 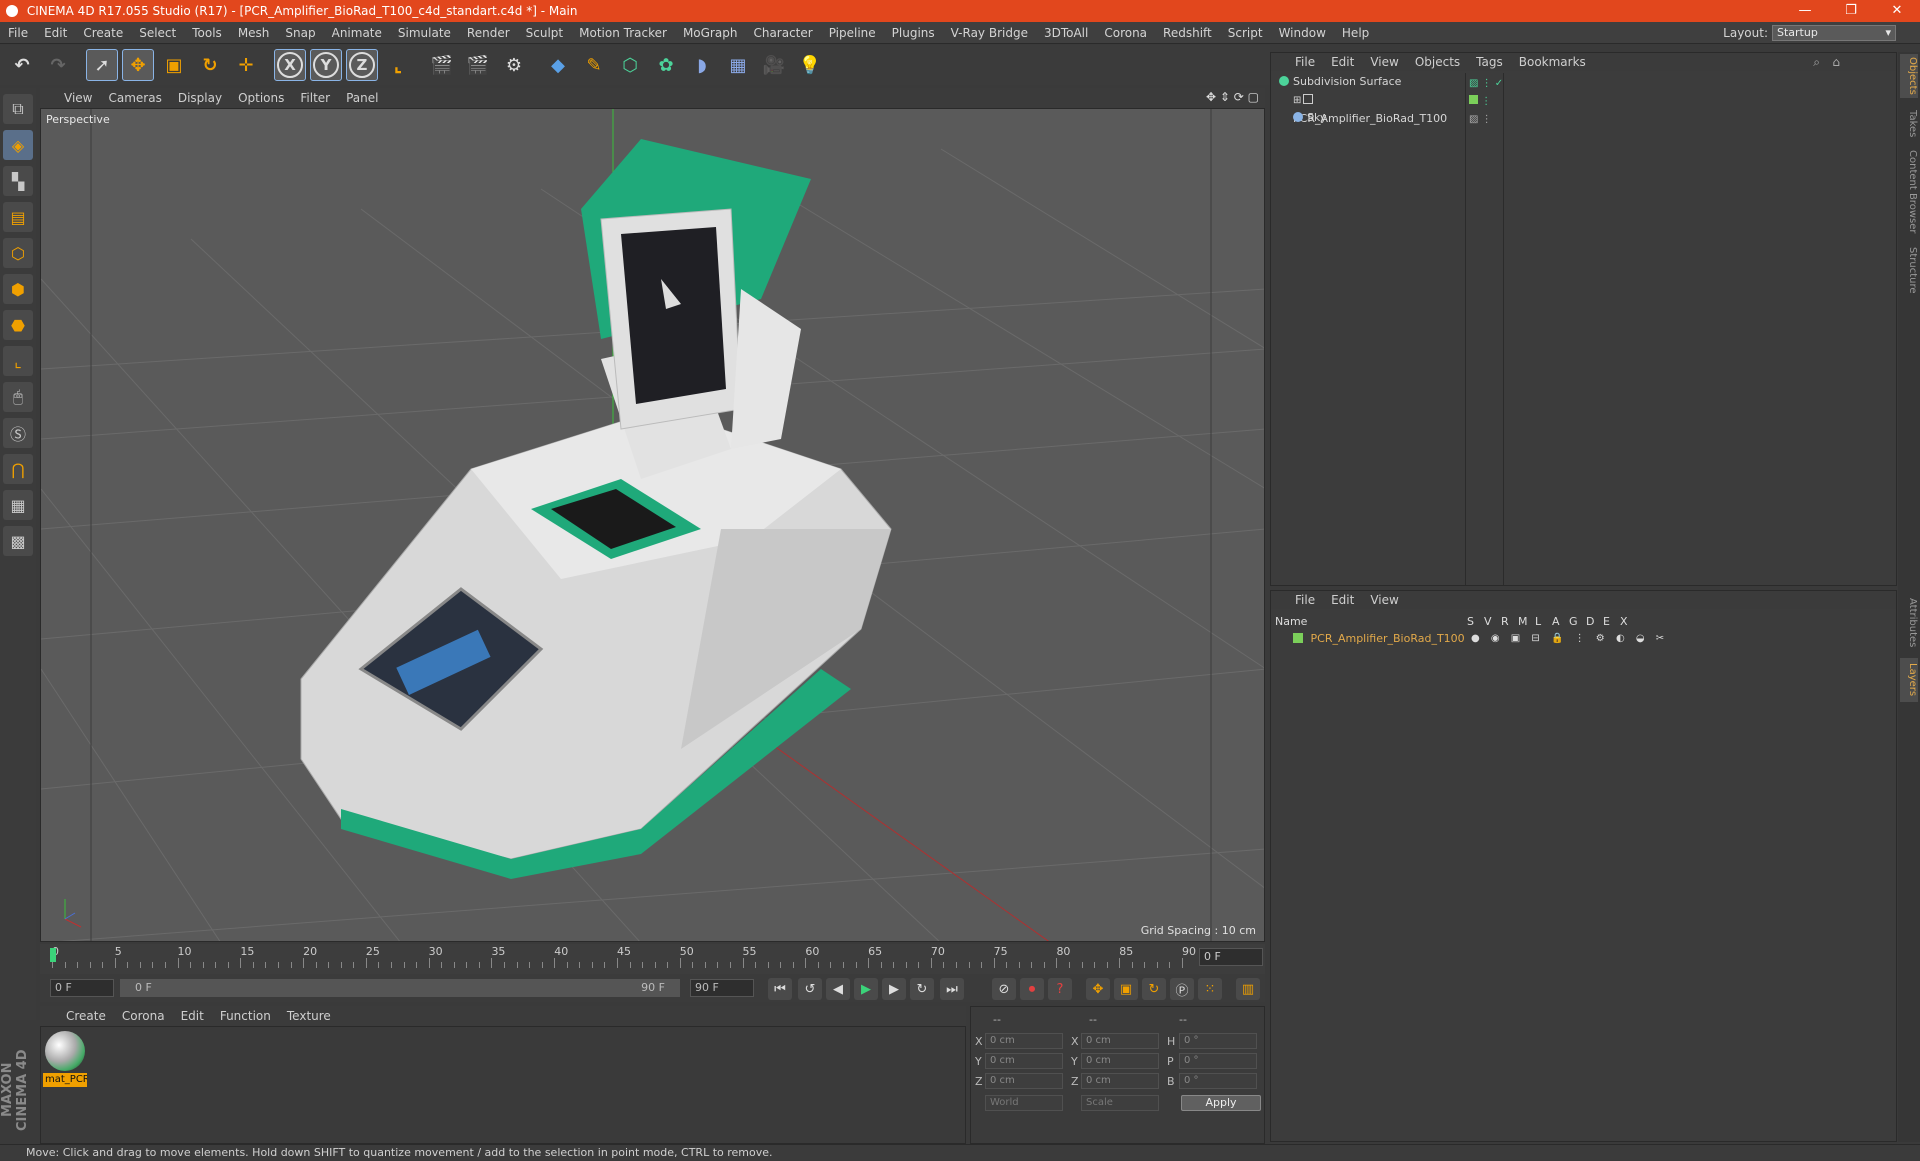 What do you see at coordinates (922, 989) in the screenshot?
I see `next-key-button: ↻` at bounding box center [922, 989].